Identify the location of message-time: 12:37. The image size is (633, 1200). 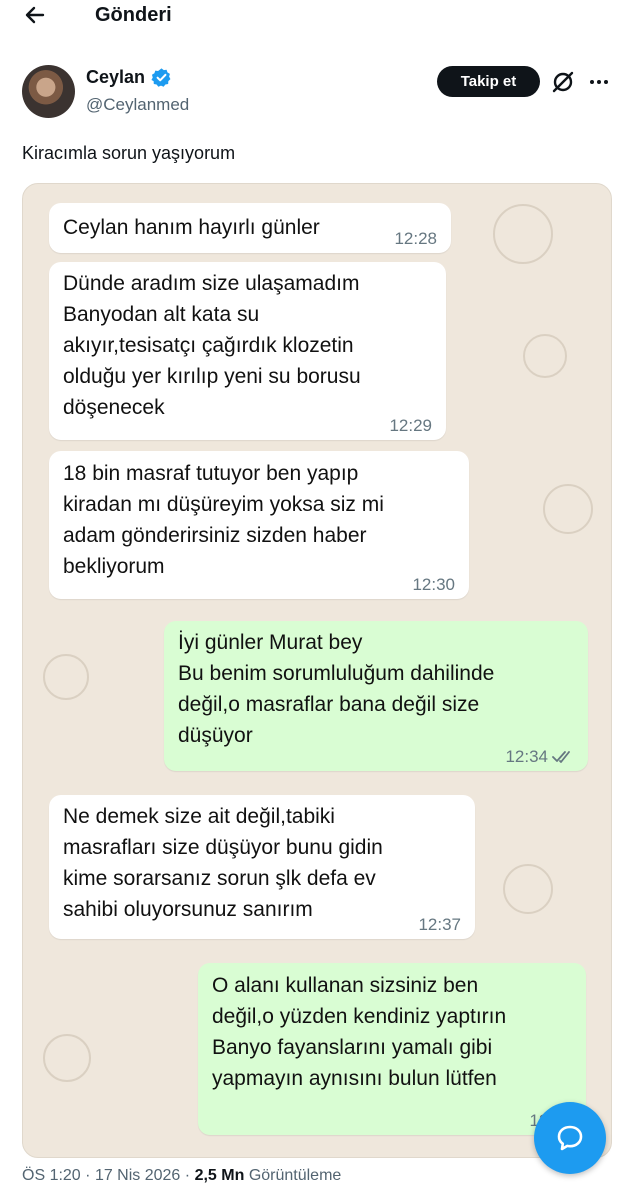
(439, 925).